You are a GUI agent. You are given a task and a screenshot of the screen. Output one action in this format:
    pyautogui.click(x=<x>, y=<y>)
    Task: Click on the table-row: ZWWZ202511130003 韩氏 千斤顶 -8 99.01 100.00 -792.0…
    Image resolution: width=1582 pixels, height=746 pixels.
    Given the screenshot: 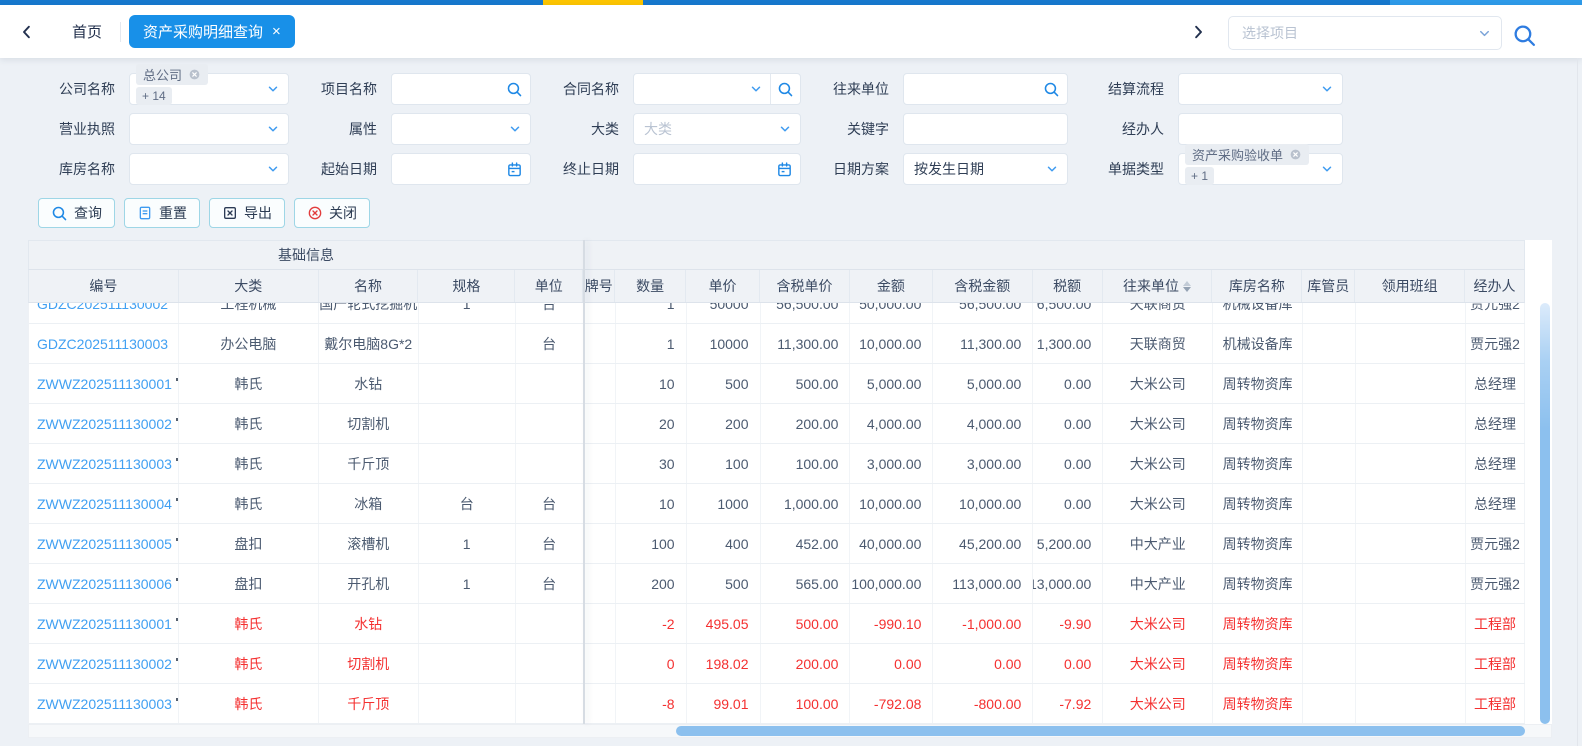 What is the action you would take?
    pyautogui.click(x=777, y=704)
    